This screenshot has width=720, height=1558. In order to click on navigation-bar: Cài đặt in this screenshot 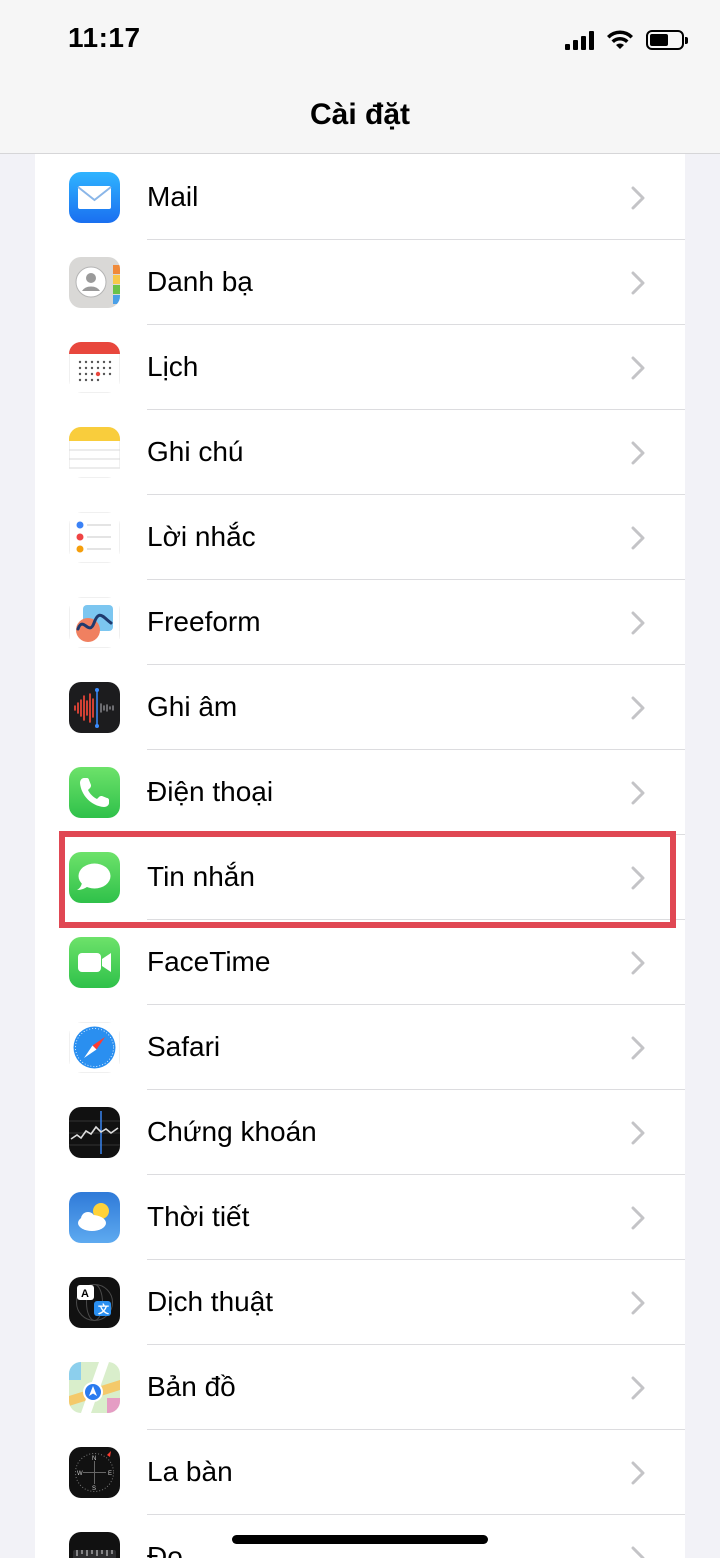, I will do `click(360, 117)`.